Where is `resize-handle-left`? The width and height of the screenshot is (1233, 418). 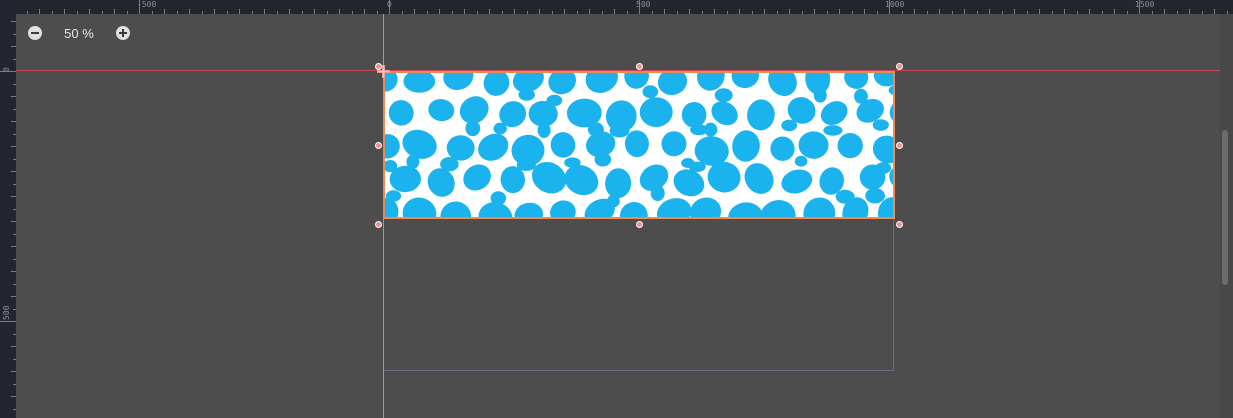 resize-handle-left is located at coordinates (378, 145).